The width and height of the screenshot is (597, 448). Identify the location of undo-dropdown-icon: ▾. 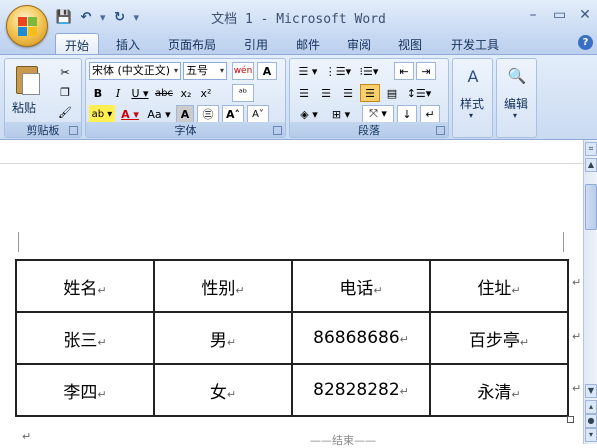
(103, 17).